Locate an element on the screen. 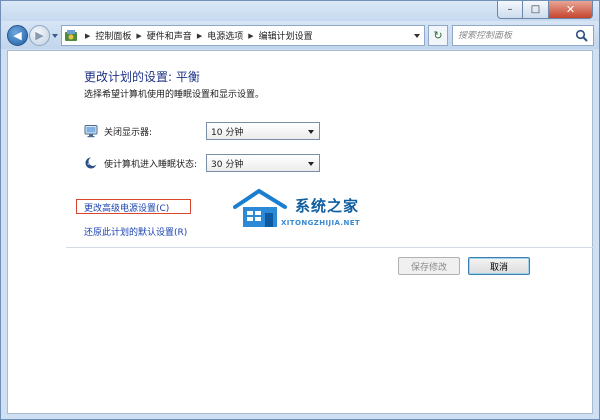 This screenshot has width=600, height=420. display-off-label: 关闭显示器: is located at coordinates (128, 132).